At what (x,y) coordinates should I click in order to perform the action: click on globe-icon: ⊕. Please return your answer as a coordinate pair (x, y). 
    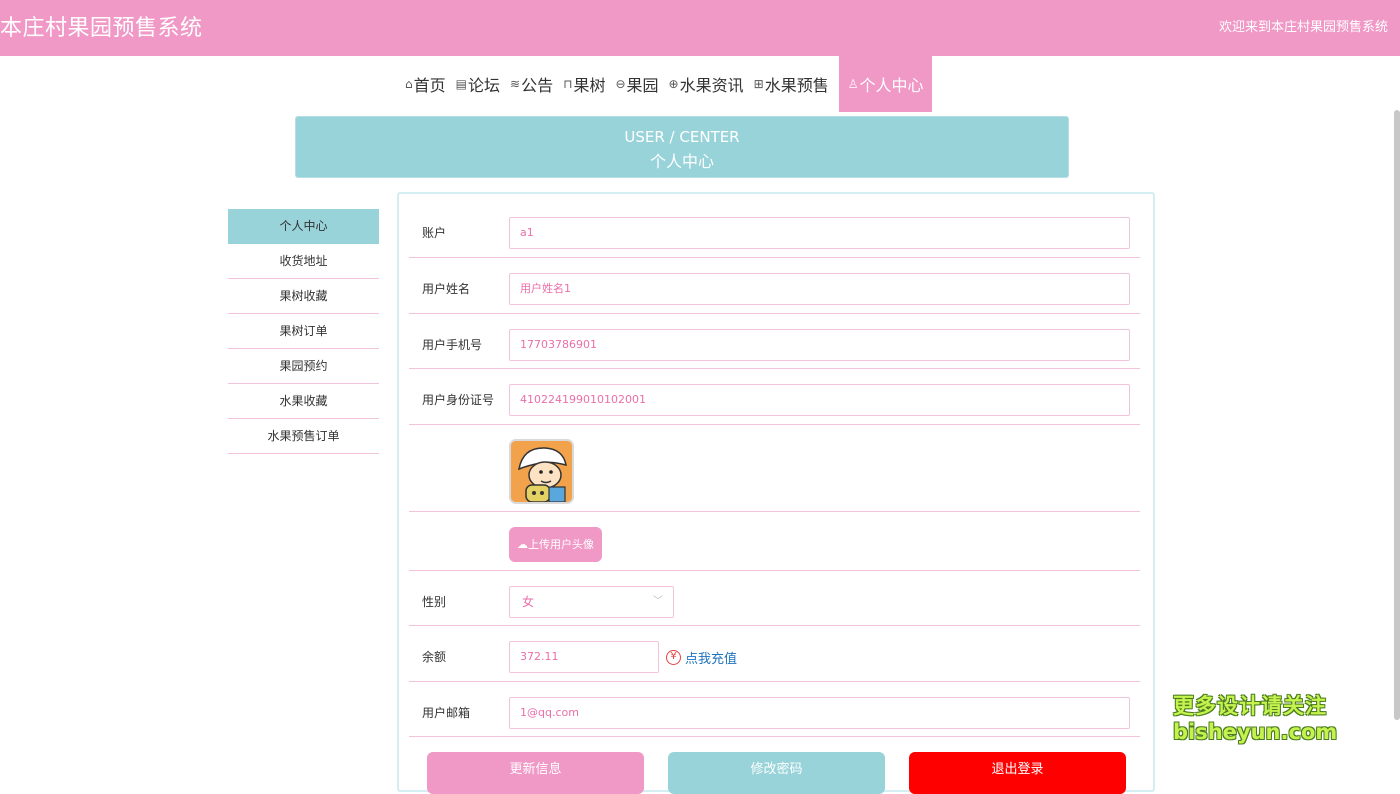
    Looking at the image, I should click on (673, 84).